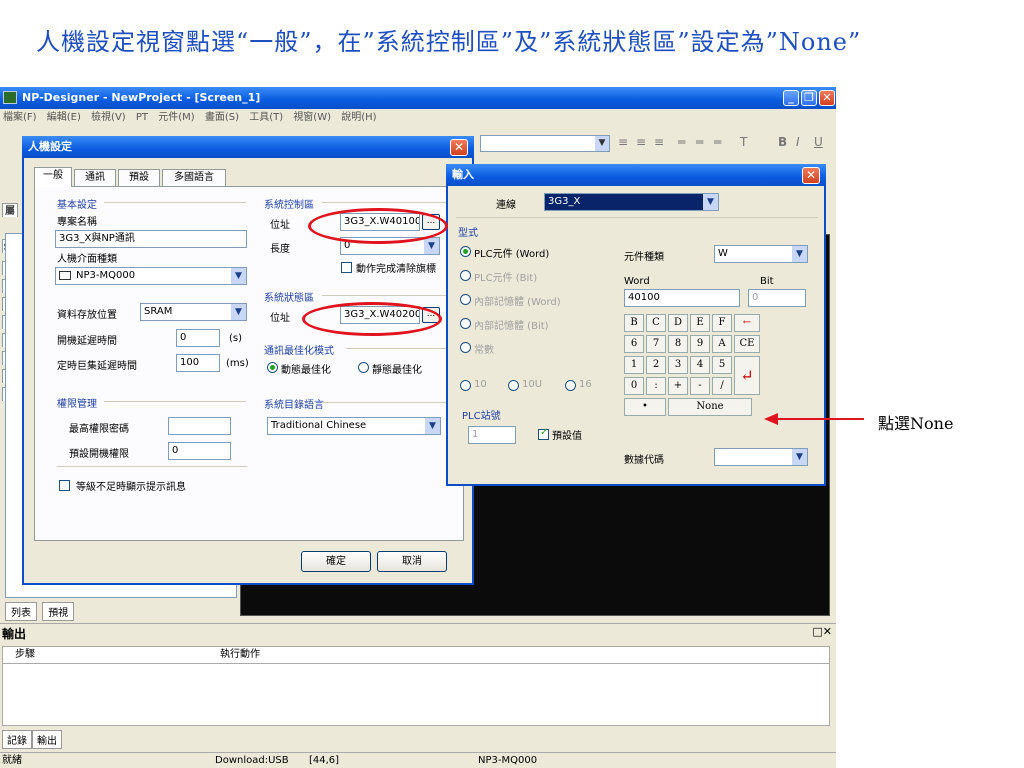  What do you see at coordinates (681, 142) in the screenshot?
I see `valign-top-icon: ═` at bounding box center [681, 142].